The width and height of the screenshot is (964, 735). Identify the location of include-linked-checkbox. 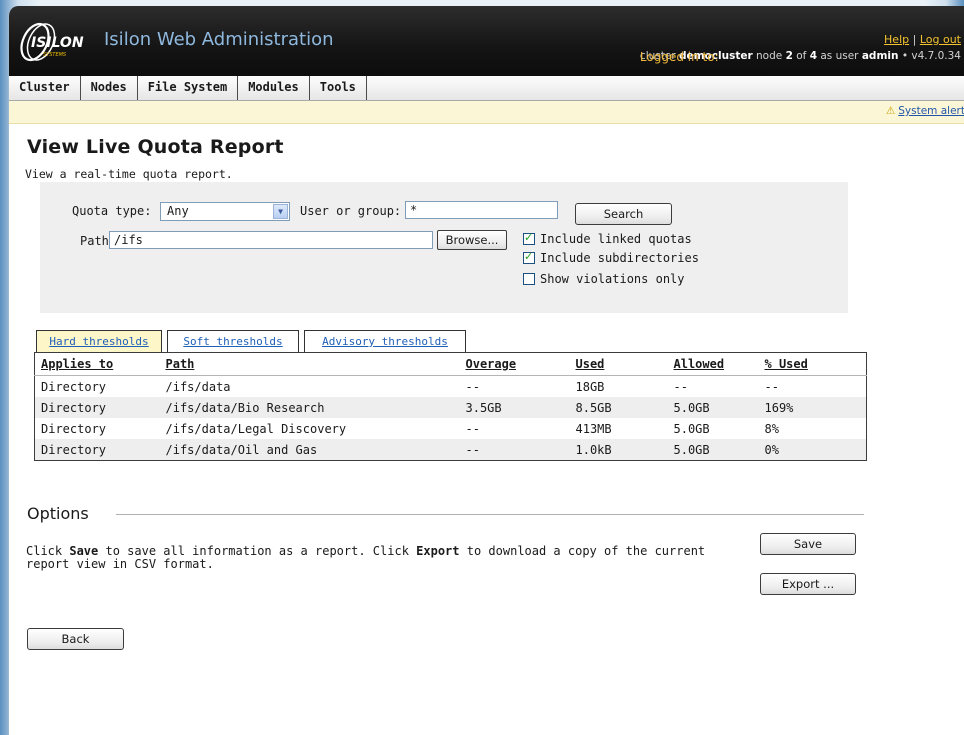
(529, 238).